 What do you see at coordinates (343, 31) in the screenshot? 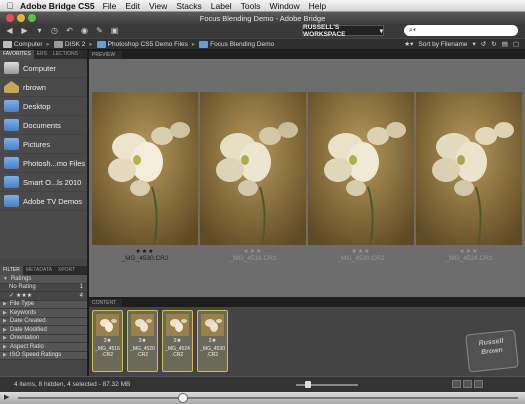
I see `workspace-switcher: RUSSELL'S WORKSPACE ▾` at bounding box center [343, 31].